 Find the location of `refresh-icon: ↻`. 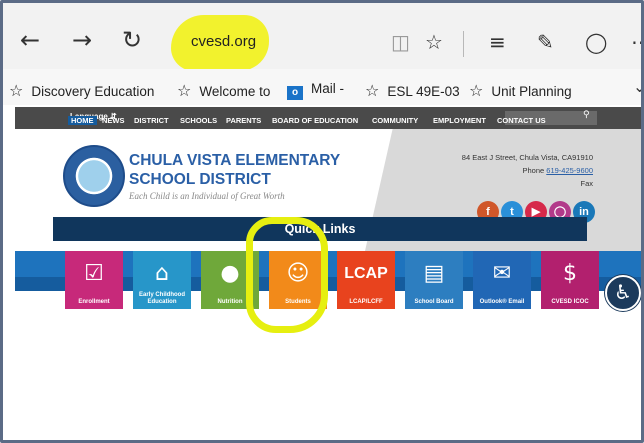

refresh-icon: ↻ is located at coordinates (132, 40).